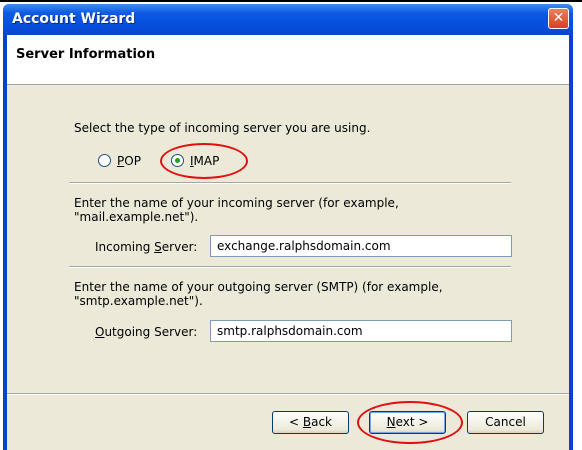 The image size is (582, 450). Describe the element at coordinates (291, 1) in the screenshot. I see `top-border-line` at that location.